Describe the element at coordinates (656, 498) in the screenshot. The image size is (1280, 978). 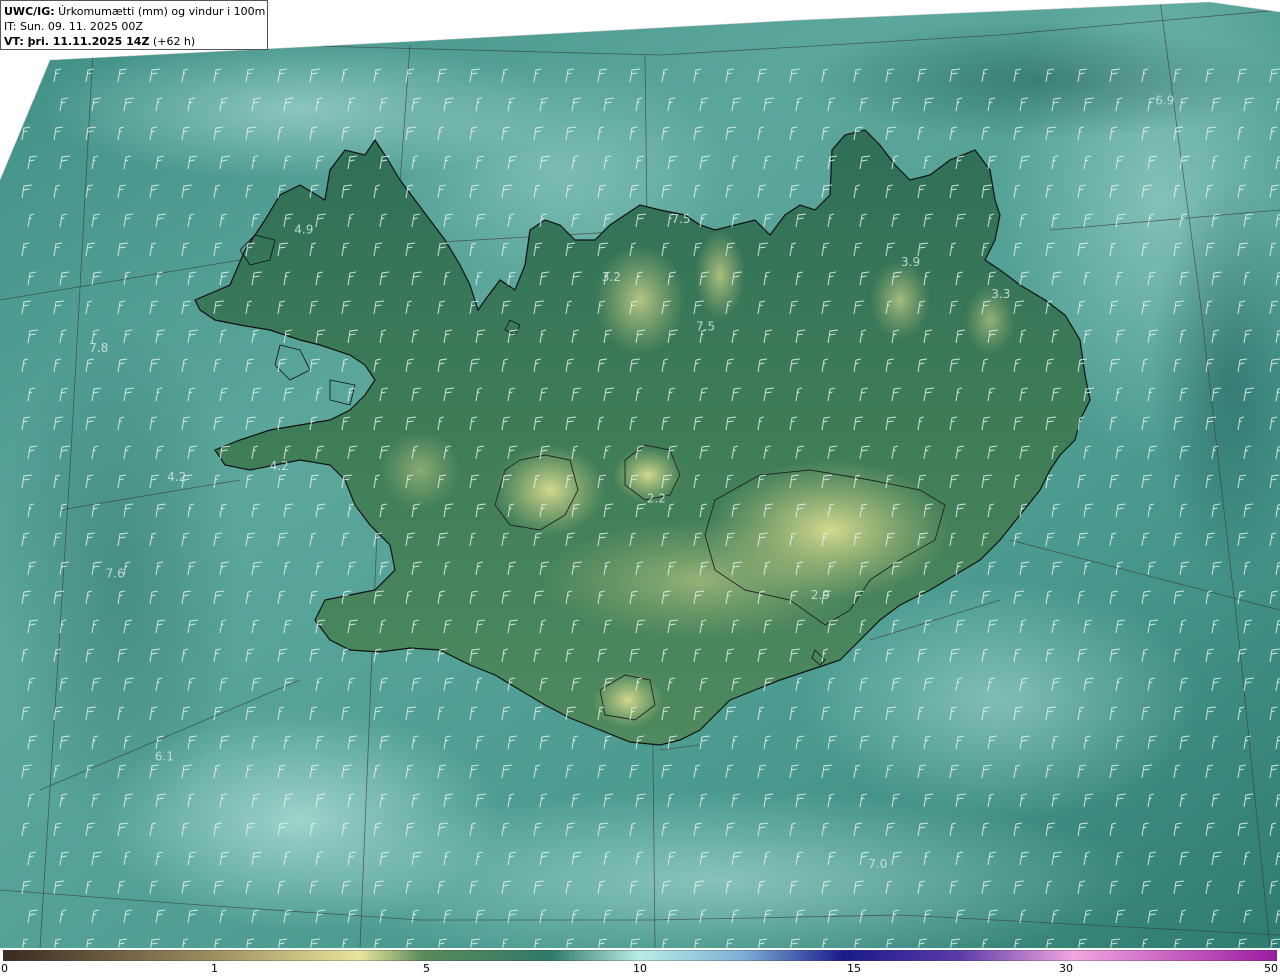
I see `precip-value-label: 2.2` at that location.